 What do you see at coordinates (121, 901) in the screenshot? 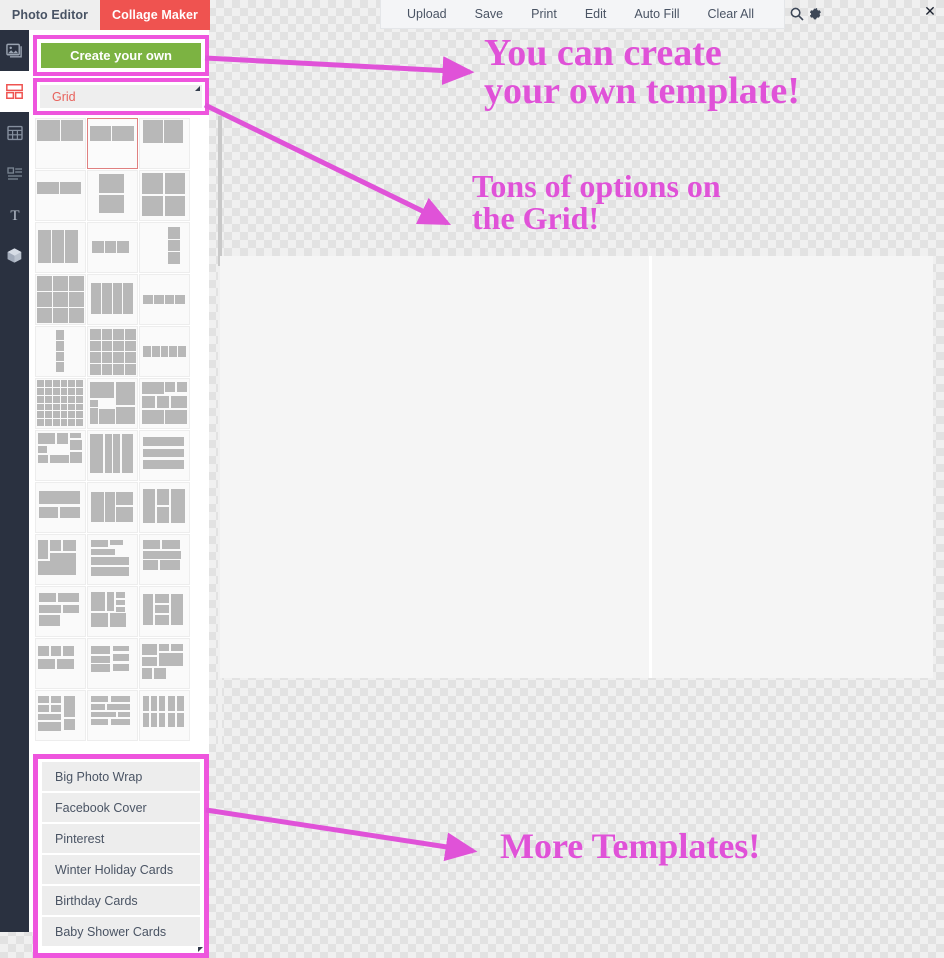
I see `list-item: Birthday Cards` at bounding box center [121, 901].